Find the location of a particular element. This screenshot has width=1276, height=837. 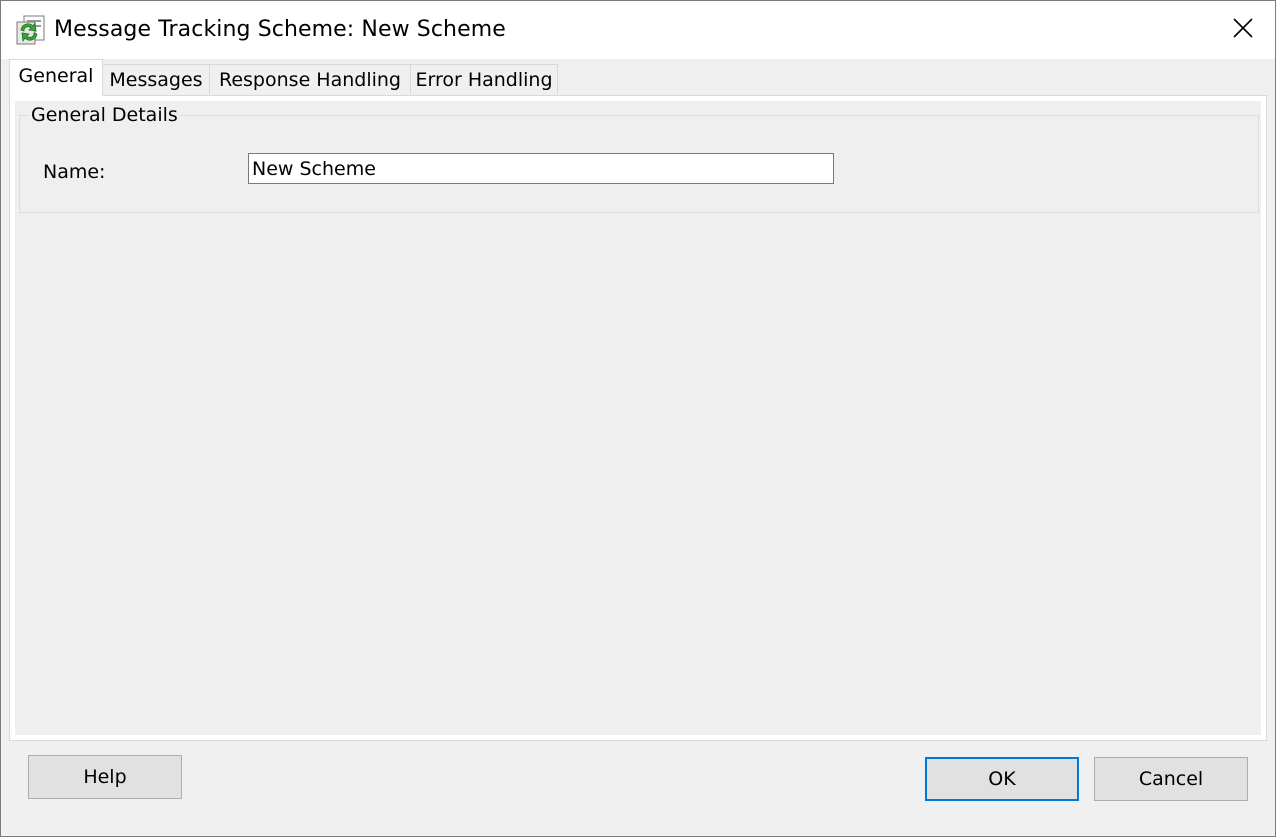

tab-general: General is located at coordinates (56, 77).